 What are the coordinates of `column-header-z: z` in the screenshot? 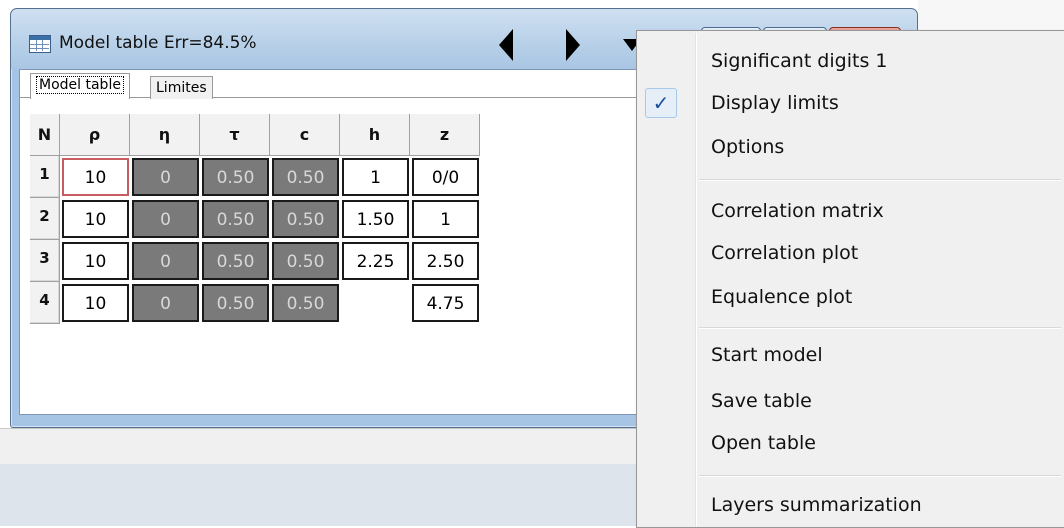 It's located at (445, 135).